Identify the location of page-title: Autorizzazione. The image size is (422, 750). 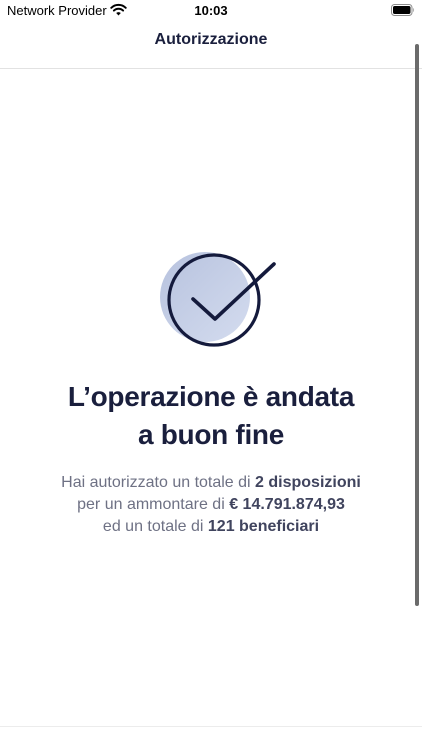
(211, 39).